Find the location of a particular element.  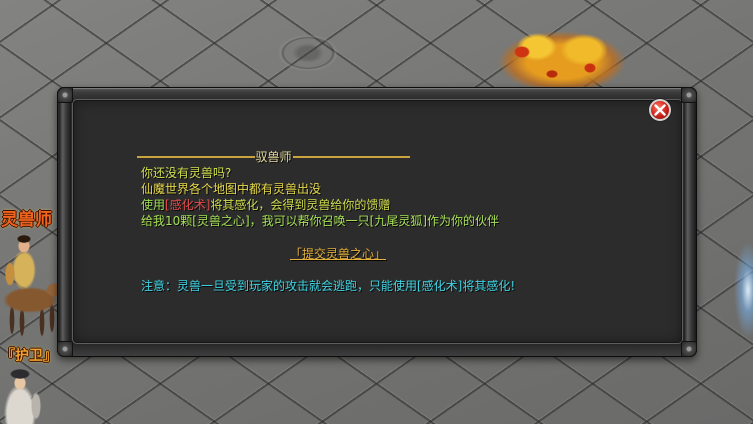

dialog-line-3: 使用[感化术]将其感化，会得到灵兽给你的馈赠 is located at coordinates (265, 205).